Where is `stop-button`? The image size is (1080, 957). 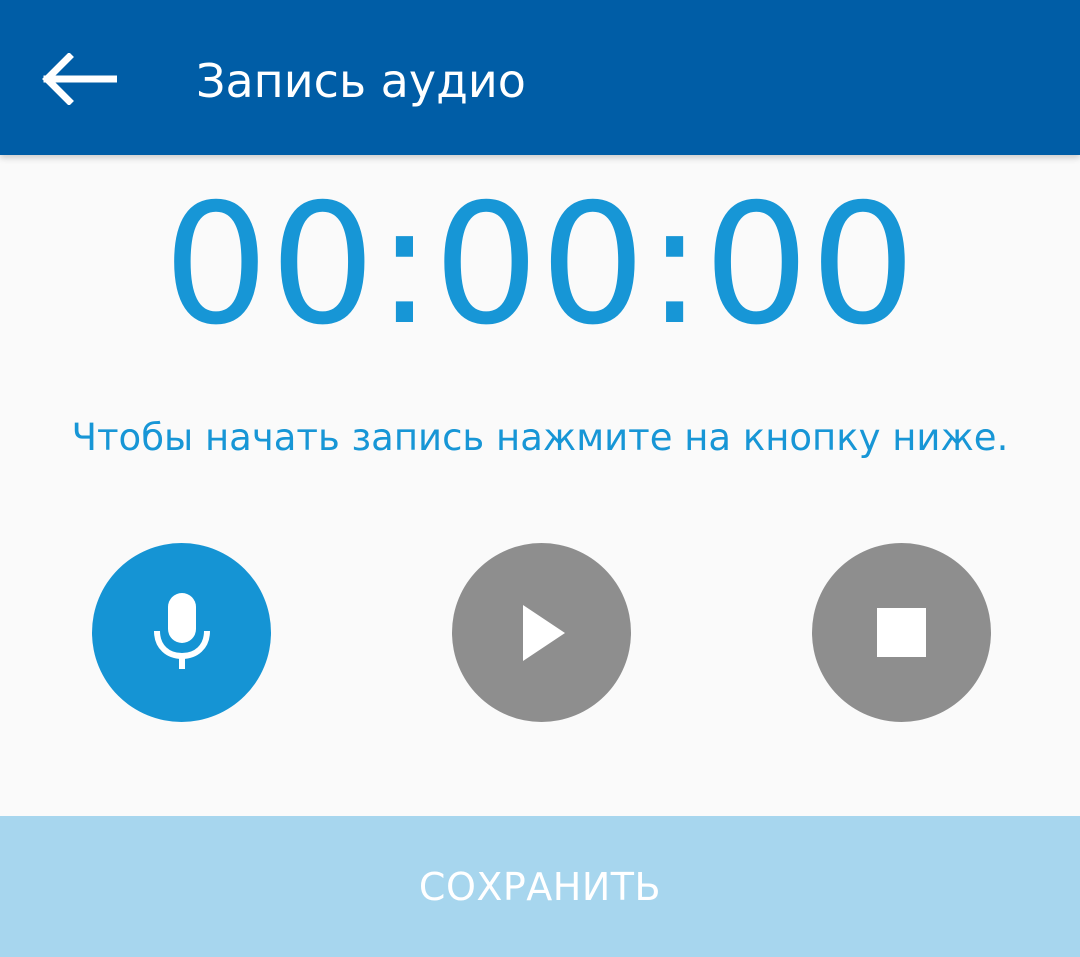 stop-button is located at coordinates (901, 632).